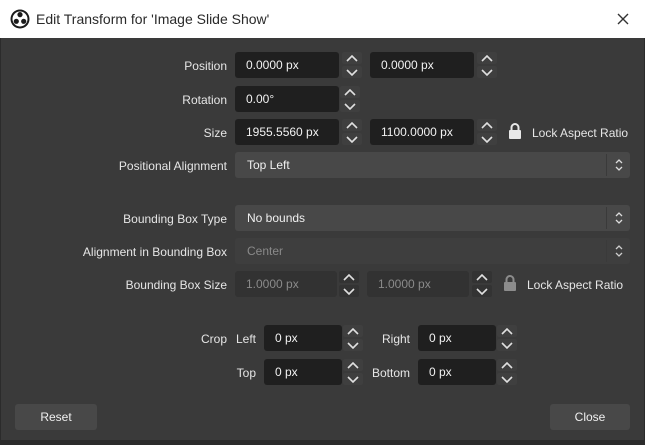 The image size is (645, 445). I want to click on bounding-box-type-label: Bounding Box Type, so click(175, 219).